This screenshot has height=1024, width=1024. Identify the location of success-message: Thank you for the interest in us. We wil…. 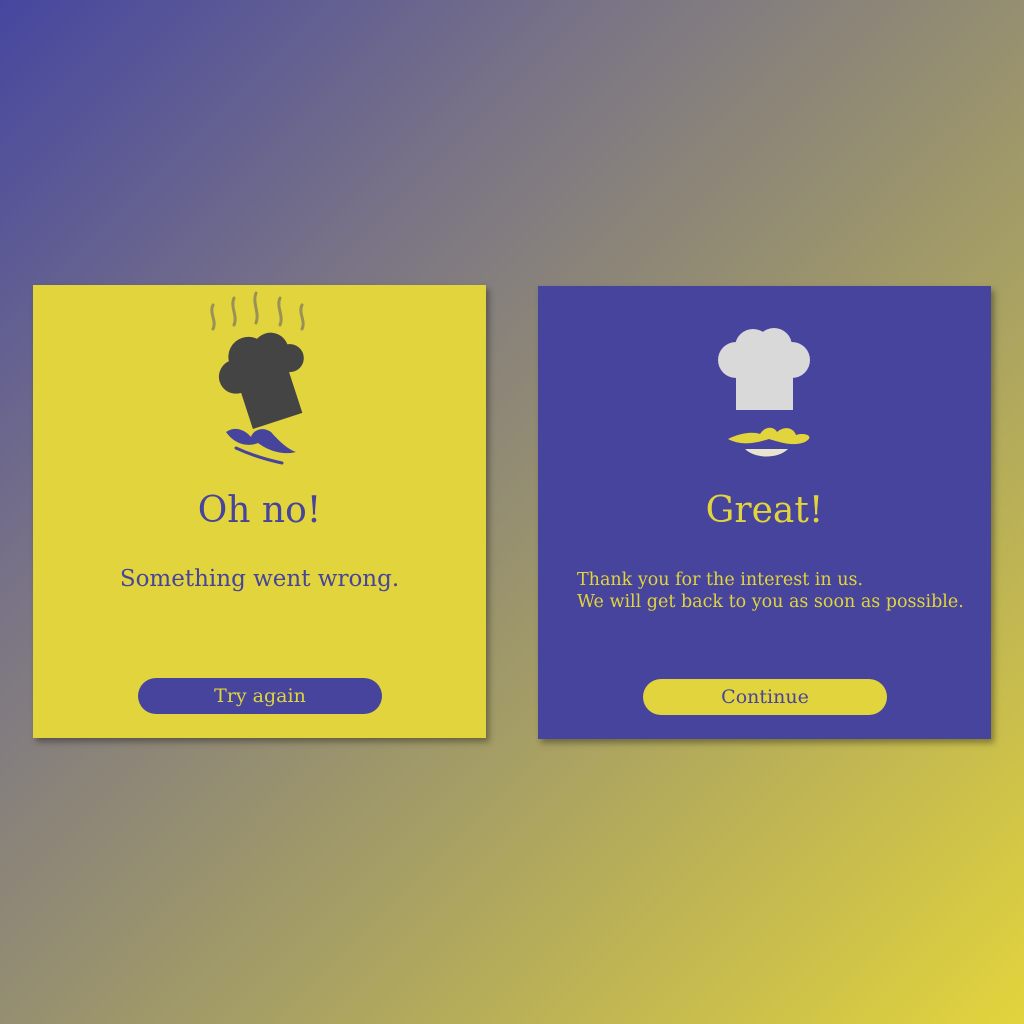
(782, 591).